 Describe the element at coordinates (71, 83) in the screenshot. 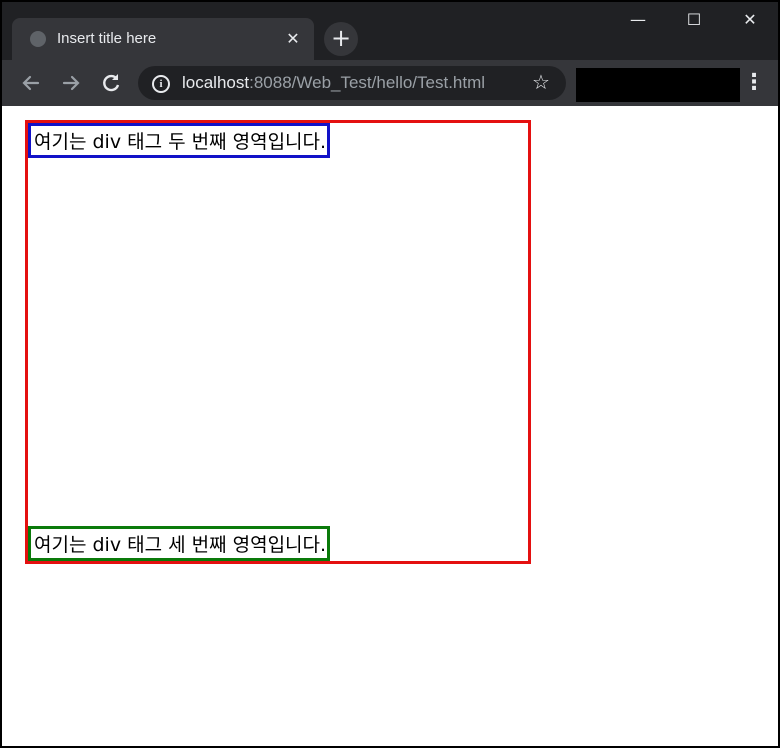

I see `forward-arrow-icon` at that location.